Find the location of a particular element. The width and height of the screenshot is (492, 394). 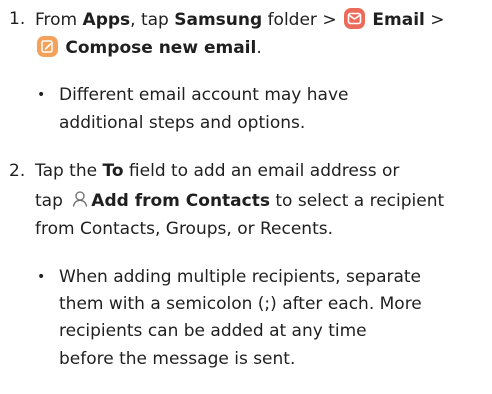

step-1-text: From is located at coordinates (59, 20).